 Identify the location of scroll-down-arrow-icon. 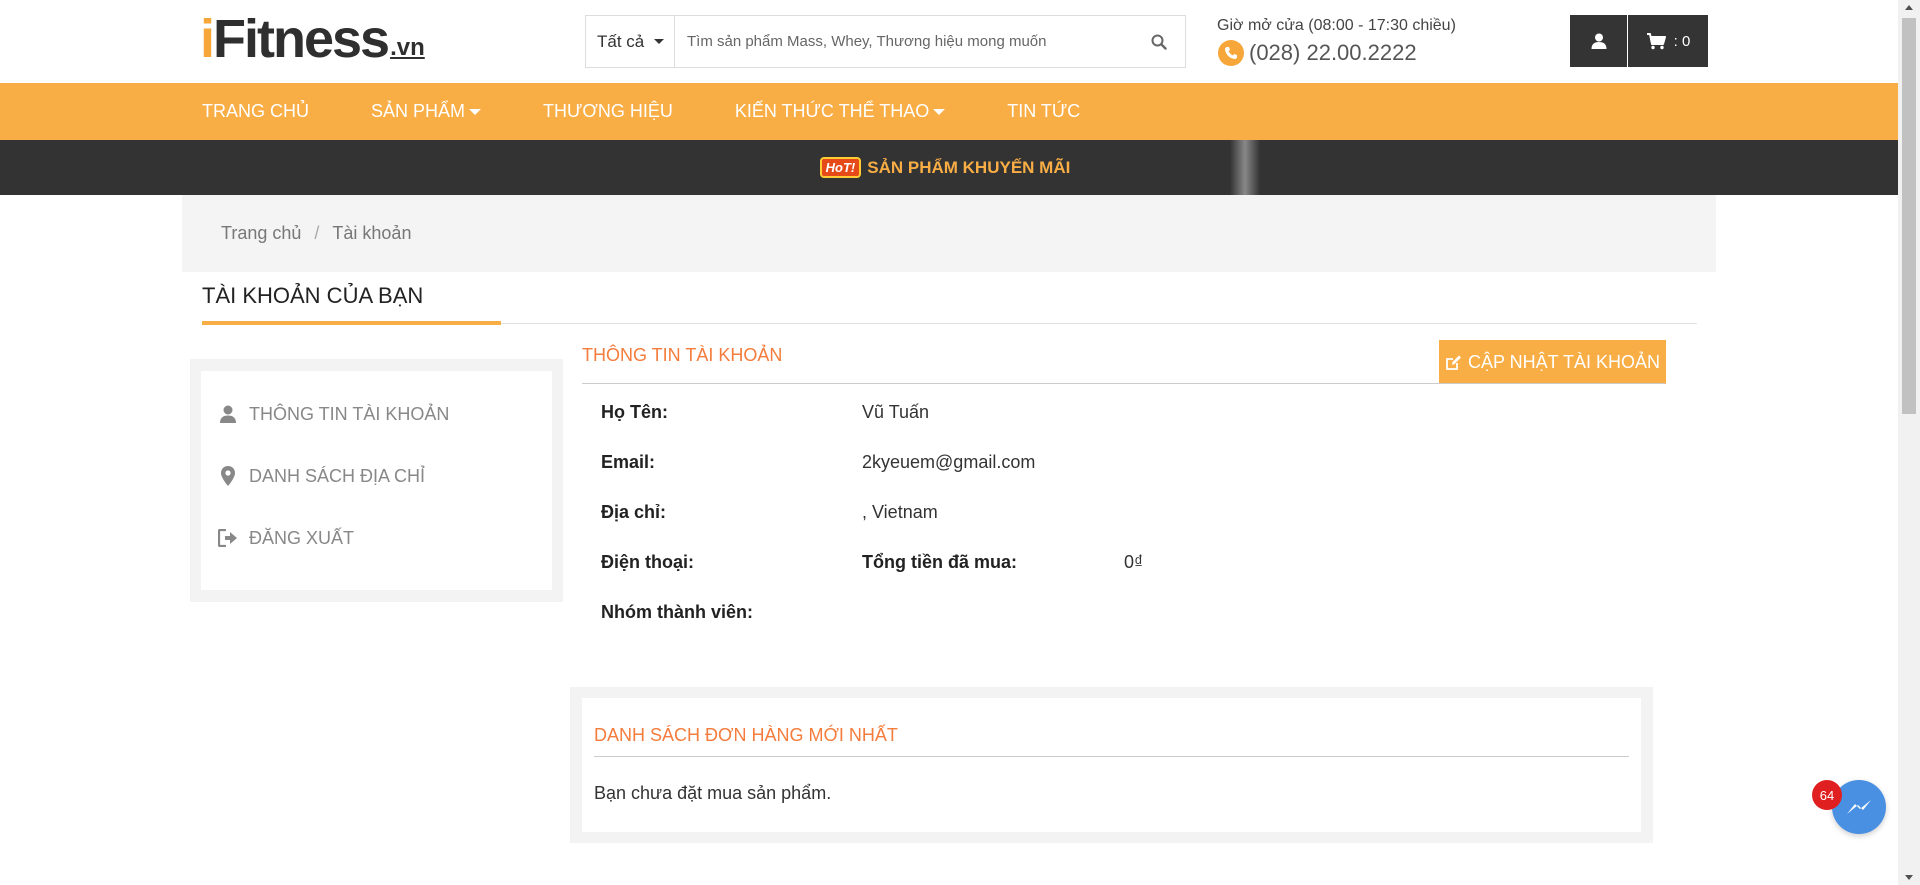
(1909, 877).